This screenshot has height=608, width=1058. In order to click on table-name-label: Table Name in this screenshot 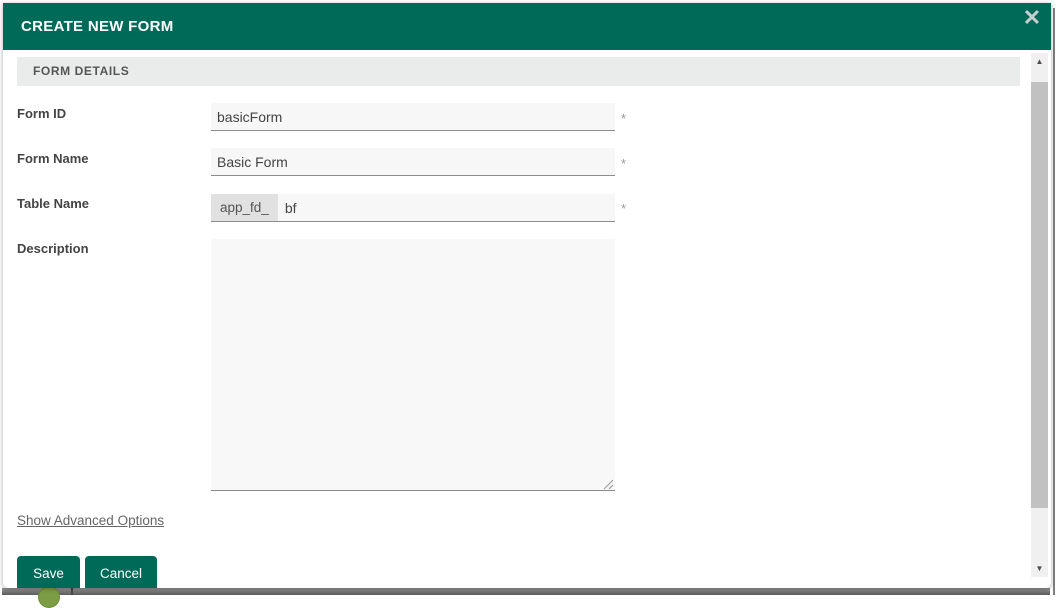, I will do `click(53, 203)`.